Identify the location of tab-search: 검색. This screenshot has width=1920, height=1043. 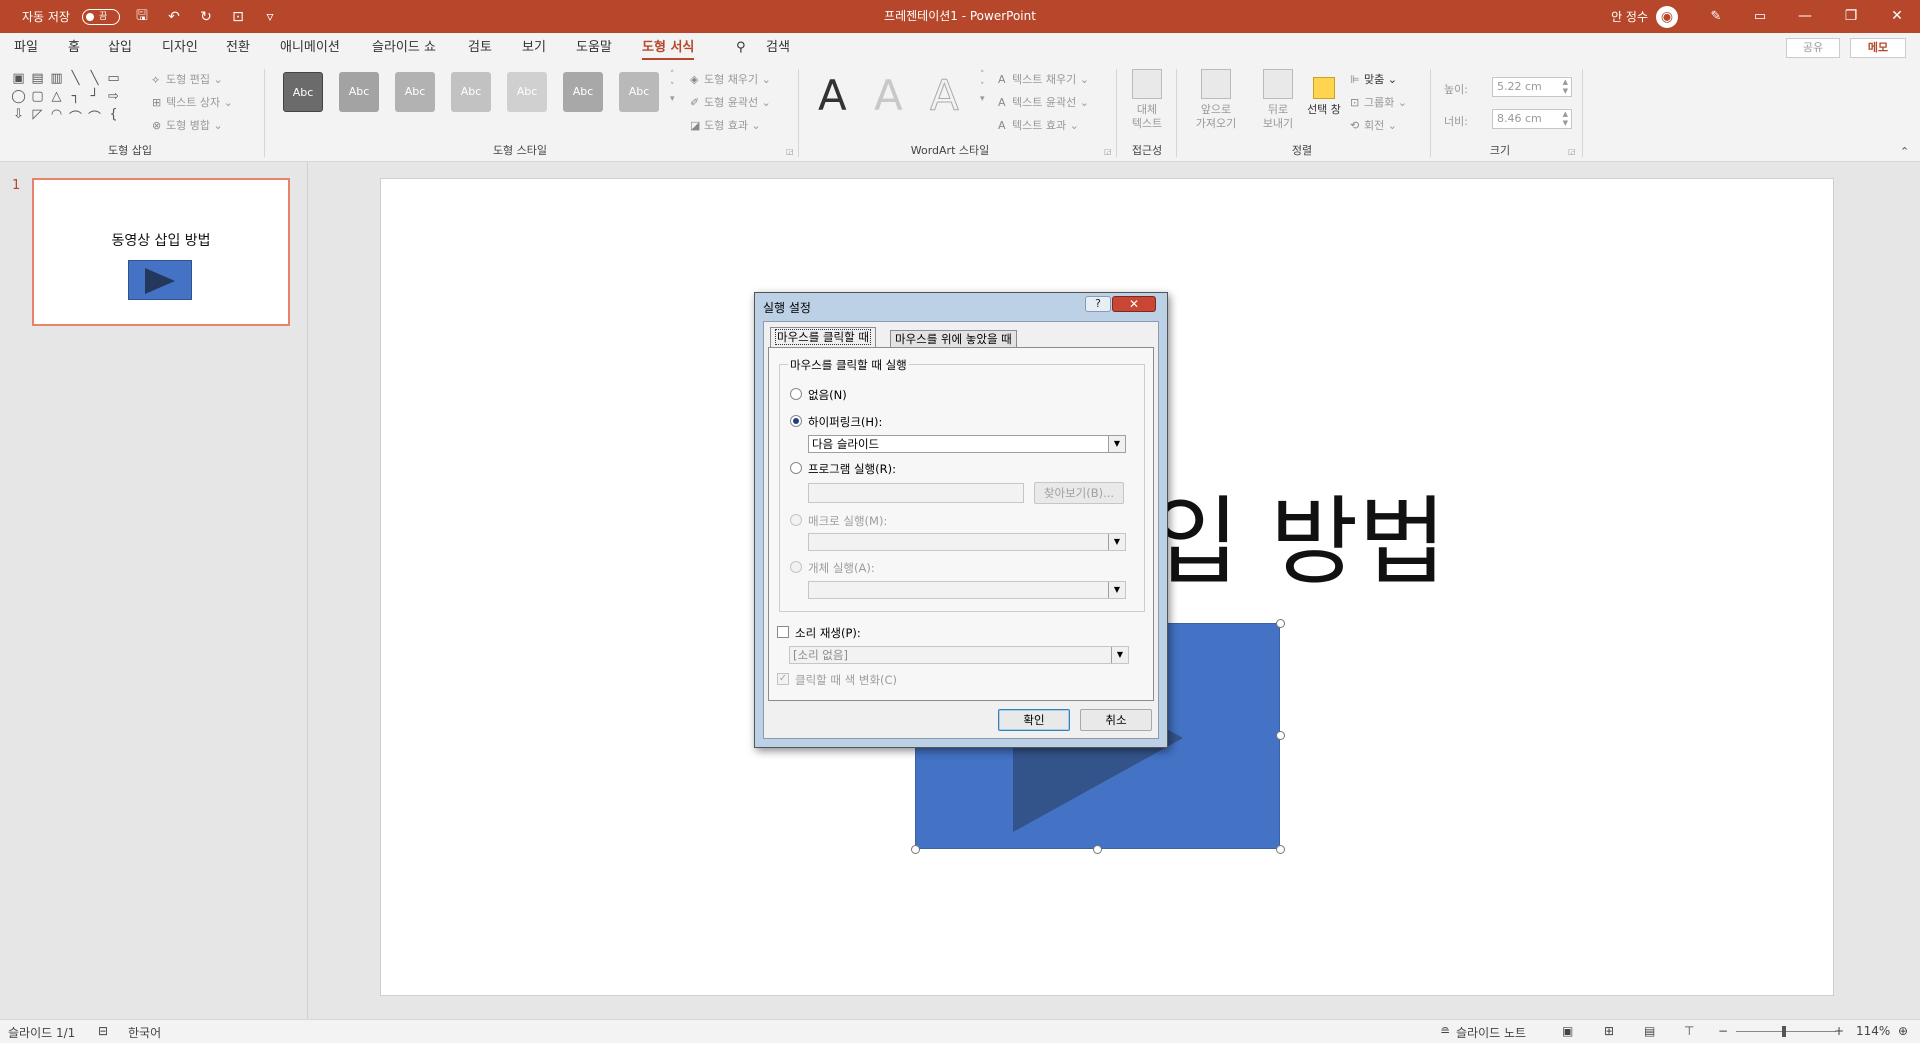
(778, 48).